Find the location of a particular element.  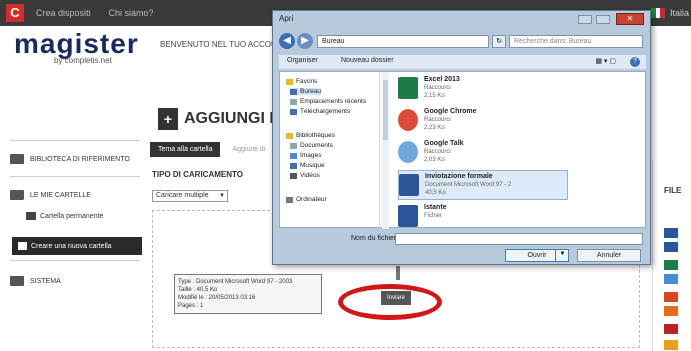

sidebar-subitem-permanent: Cartella permanente is located at coordinates (64, 216).